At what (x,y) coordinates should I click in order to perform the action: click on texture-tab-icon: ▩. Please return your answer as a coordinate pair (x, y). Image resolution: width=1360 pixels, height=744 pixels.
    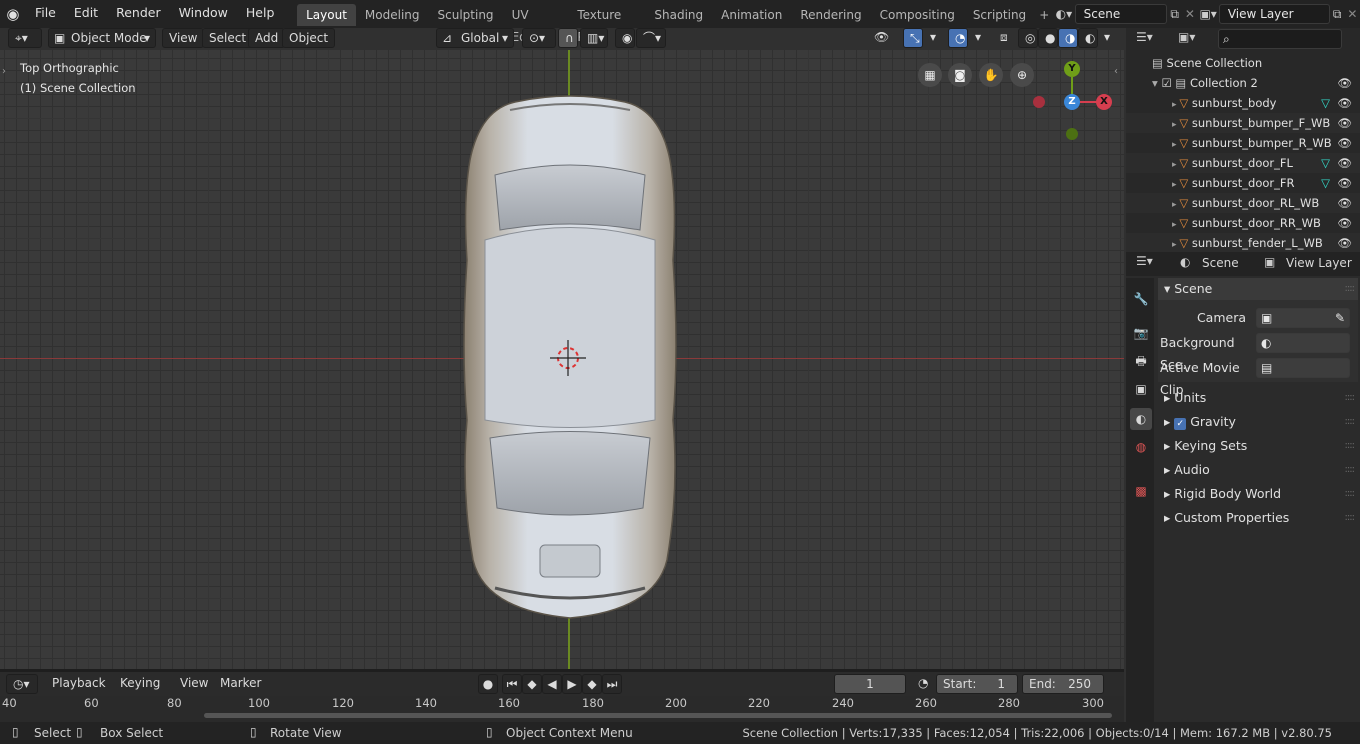
    Looking at the image, I should click on (1141, 491).